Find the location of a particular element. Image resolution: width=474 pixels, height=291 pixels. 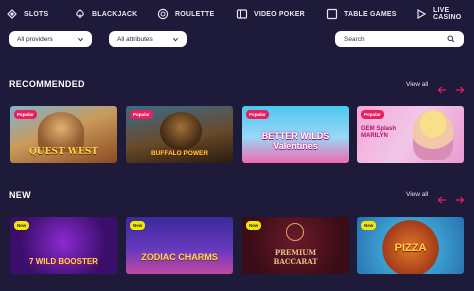

roulette-icon is located at coordinates (163, 14).